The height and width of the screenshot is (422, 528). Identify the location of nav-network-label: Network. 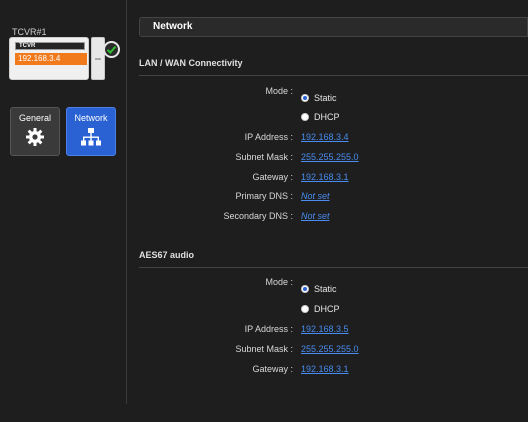
(91, 118).